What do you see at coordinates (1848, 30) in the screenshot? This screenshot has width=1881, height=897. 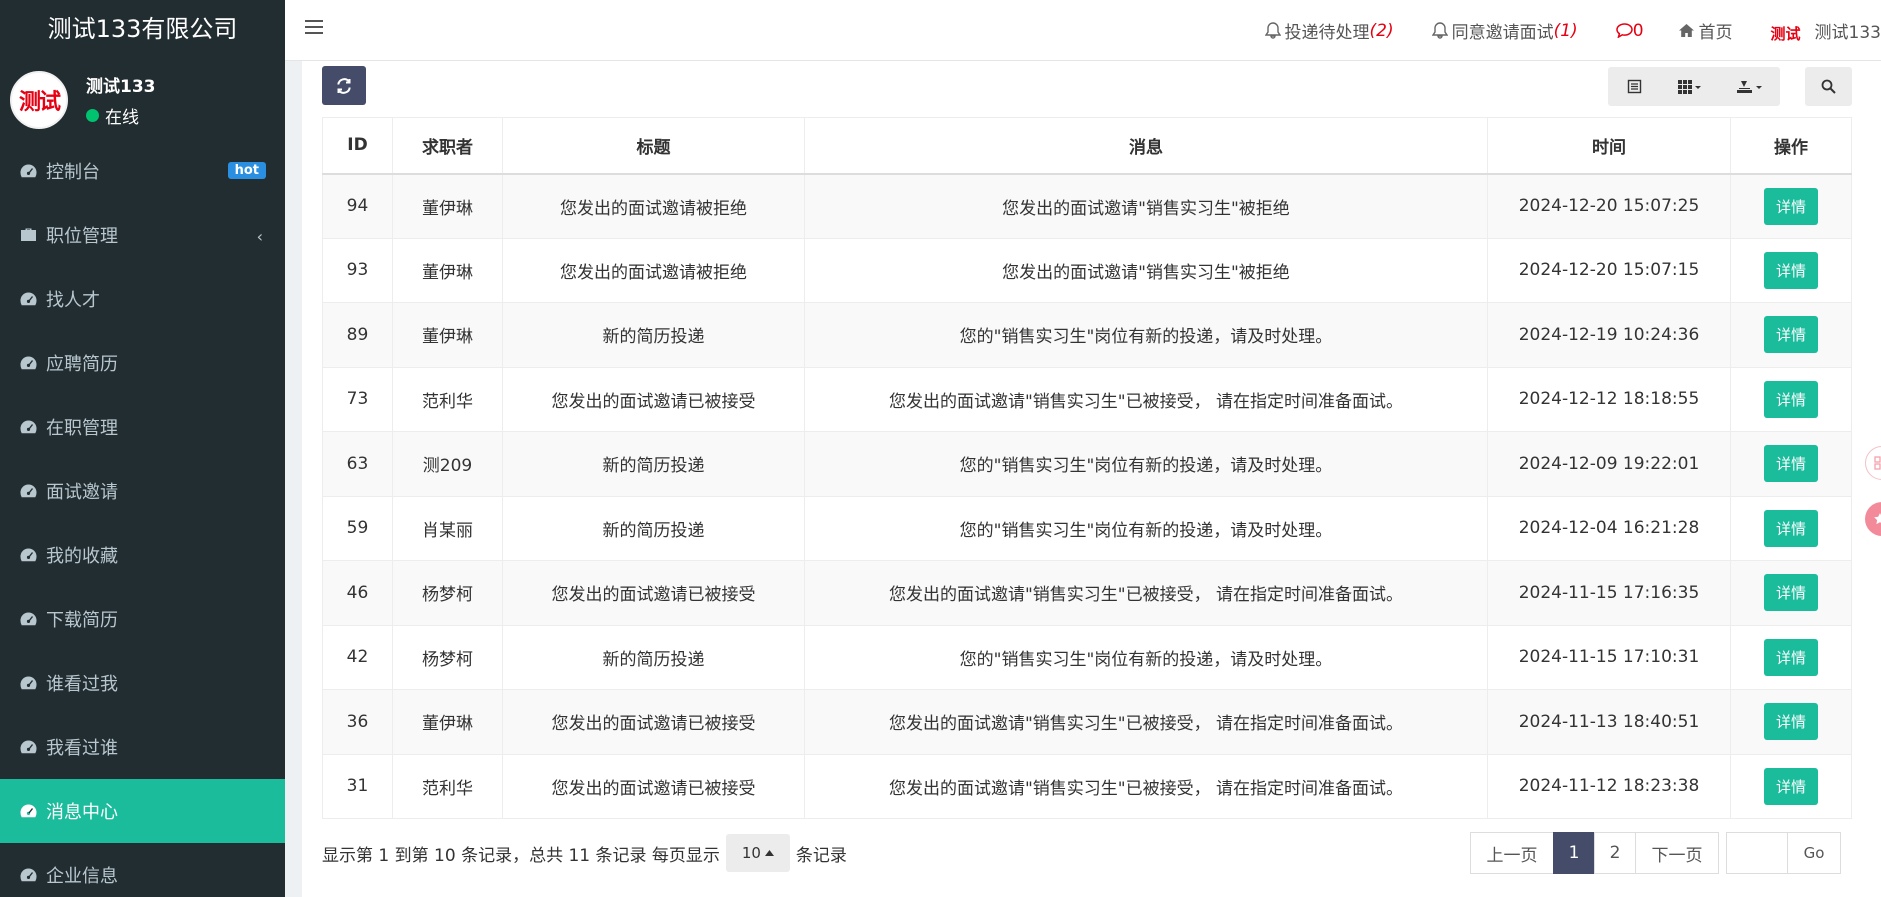 I see `top-user-name: 测试133` at bounding box center [1848, 30].